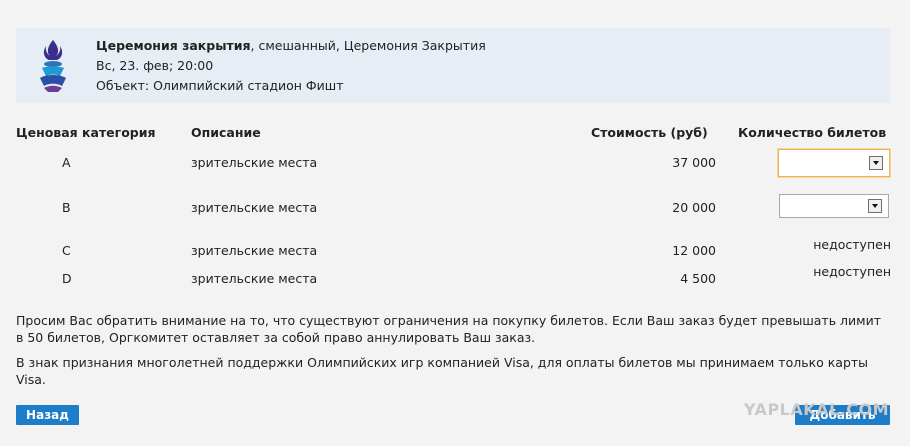  Describe the element at coordinates (698, 278) in the screenshot. I see `row-d-price: 4 500` at that location.